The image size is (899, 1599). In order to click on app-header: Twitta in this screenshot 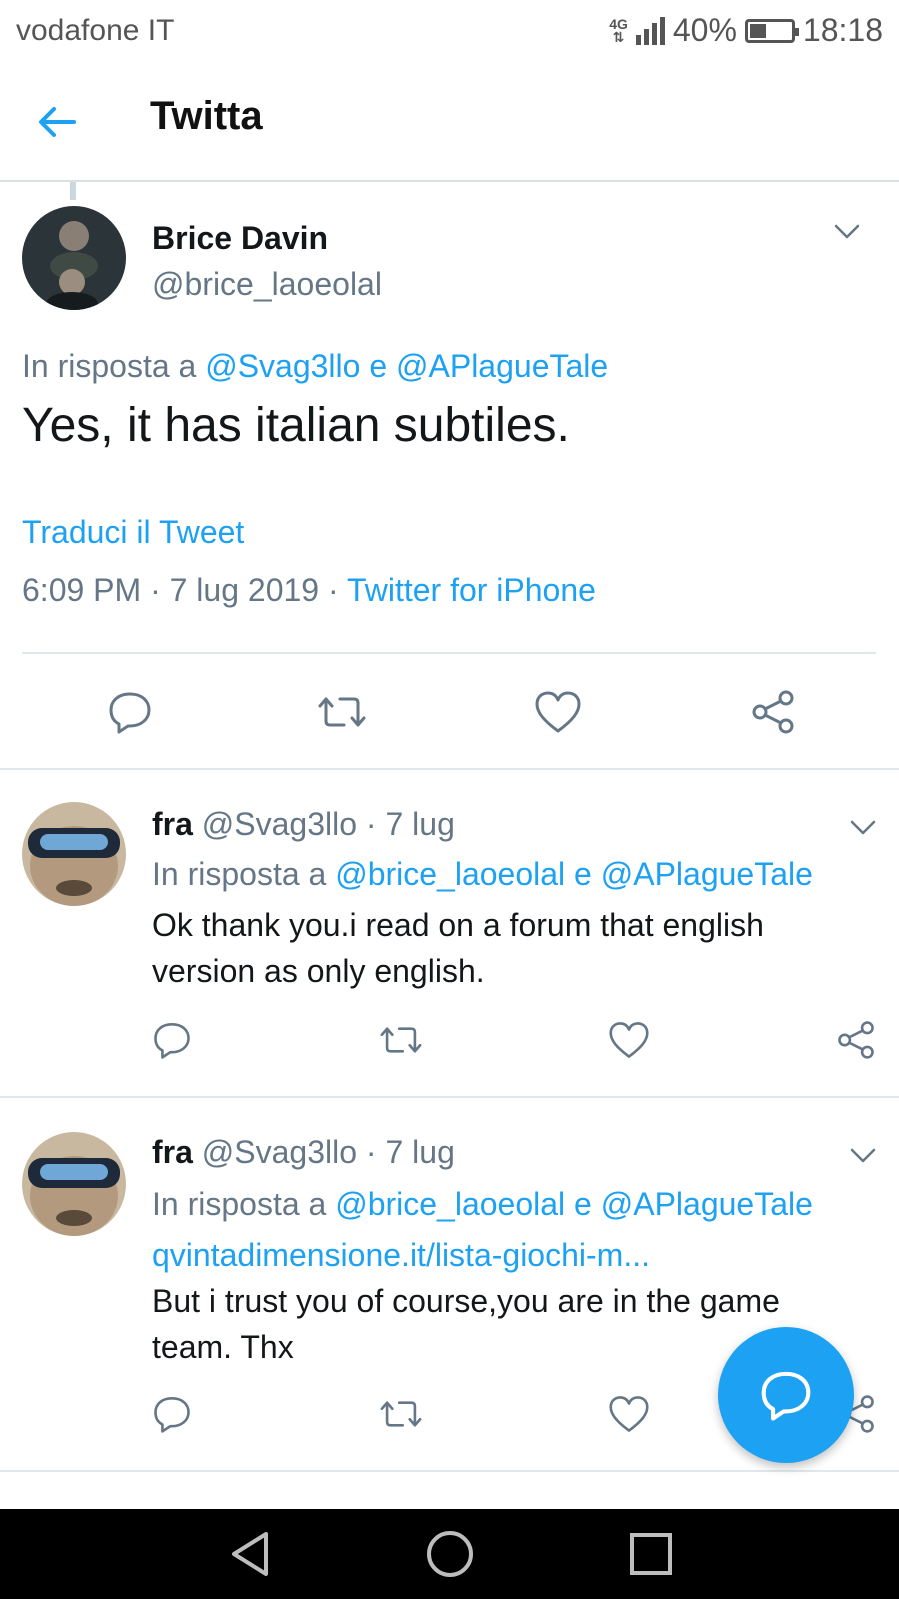, I will do `click(449, 122)`.